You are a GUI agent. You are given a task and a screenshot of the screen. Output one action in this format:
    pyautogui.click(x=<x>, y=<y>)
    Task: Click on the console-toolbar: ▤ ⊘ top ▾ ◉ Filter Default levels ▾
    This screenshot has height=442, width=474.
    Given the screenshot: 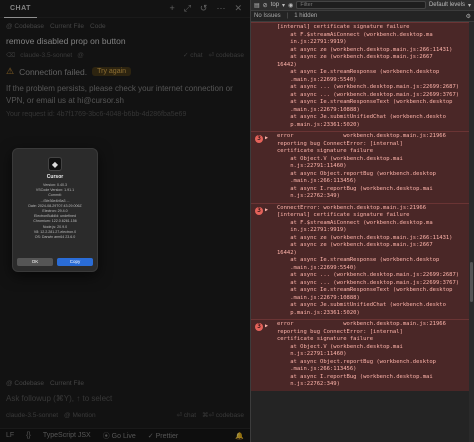 What is the action you would take?
    pyautogui.click(x=362, y=5)
    